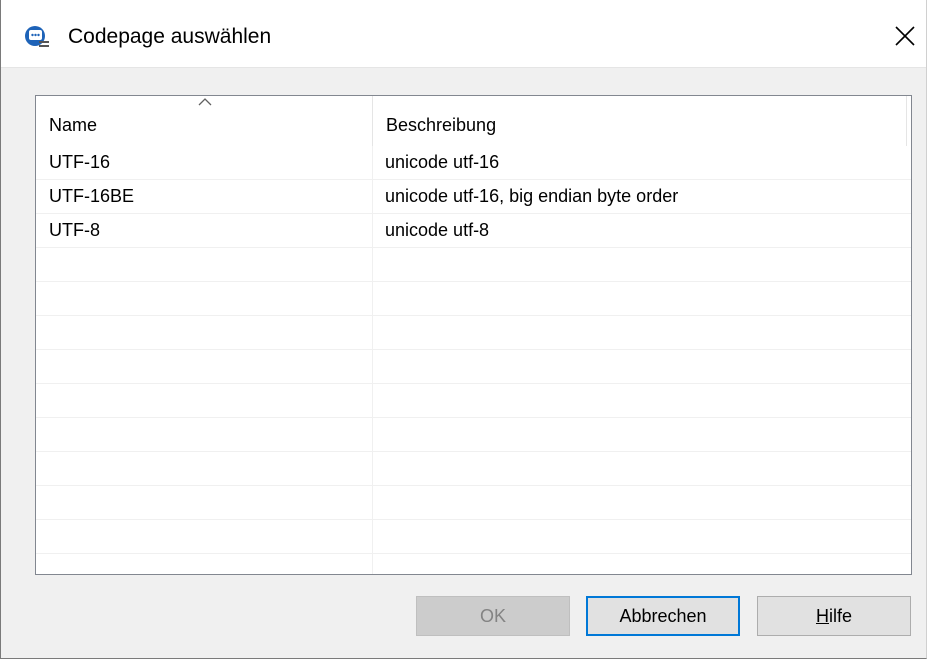  I want to click on list-header: Name Beschreibung, so click(473, 121).